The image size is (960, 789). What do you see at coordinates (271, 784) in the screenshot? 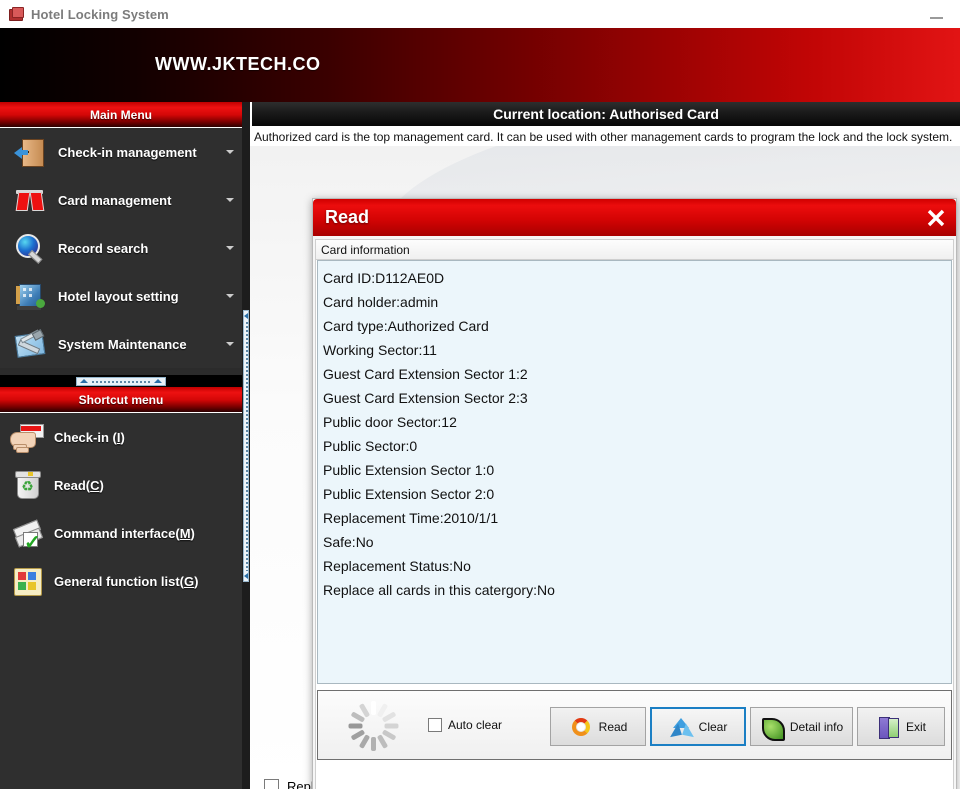
I see `replace-all-cards-checkbox` at bounding box center [271, 784].